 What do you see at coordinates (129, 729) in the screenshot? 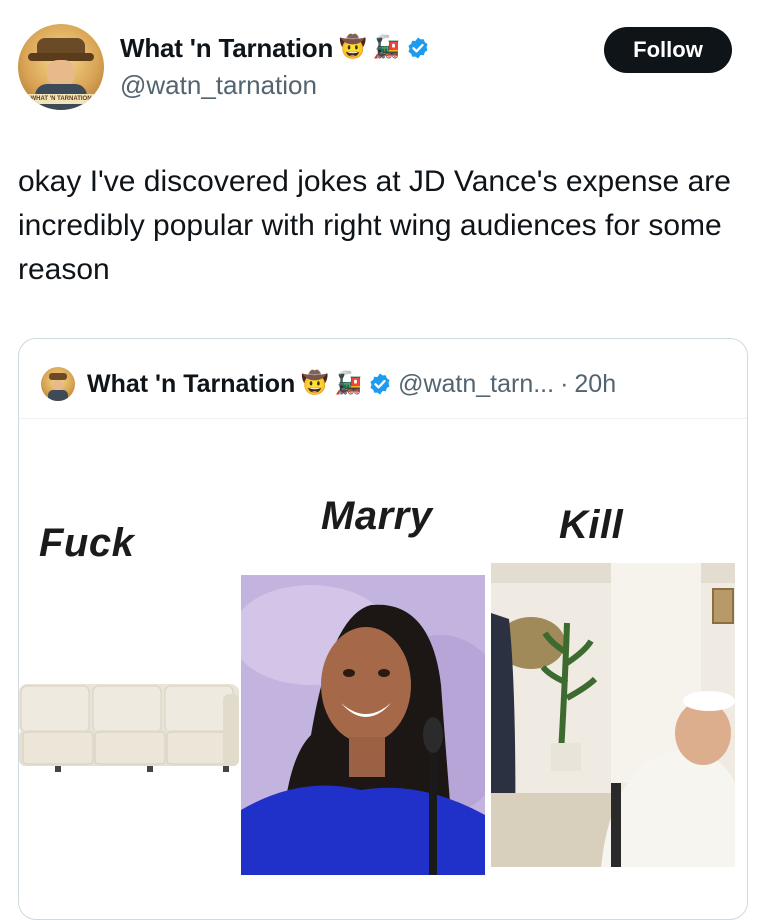
I see `couch-image` at bounding box center [129, 729].